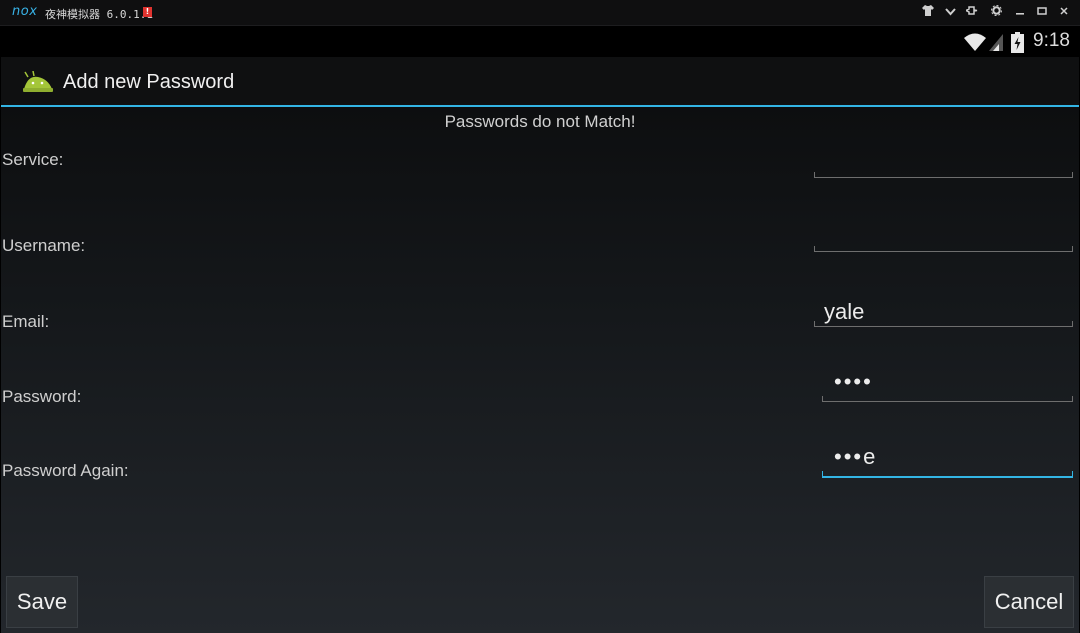  Describe the element at coordinates (1020, 12) in the screenshot. I see `minimize-icon` at that location.